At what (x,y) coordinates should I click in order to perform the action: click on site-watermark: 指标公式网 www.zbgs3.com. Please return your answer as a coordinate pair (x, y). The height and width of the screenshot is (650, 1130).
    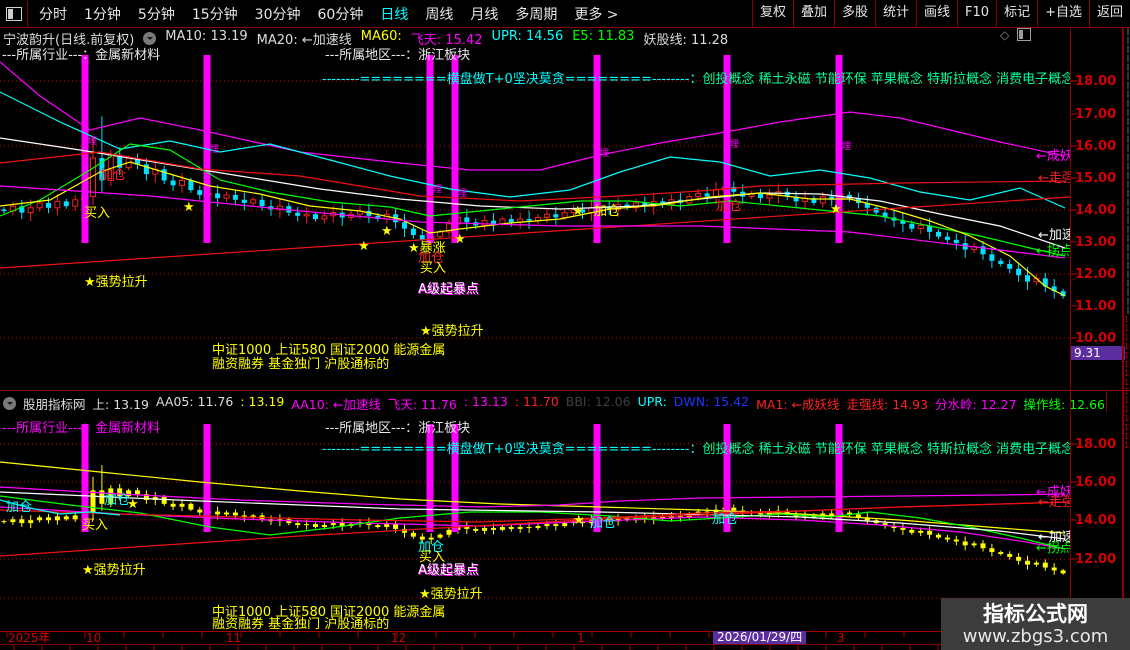
    Looking at the image, I should click on (1035, 624).